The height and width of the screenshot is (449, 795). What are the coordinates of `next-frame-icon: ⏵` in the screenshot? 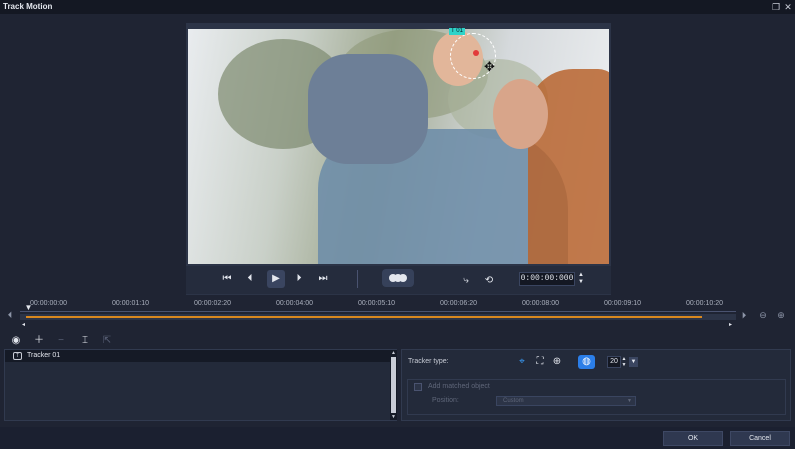 It's located at (299, 279).